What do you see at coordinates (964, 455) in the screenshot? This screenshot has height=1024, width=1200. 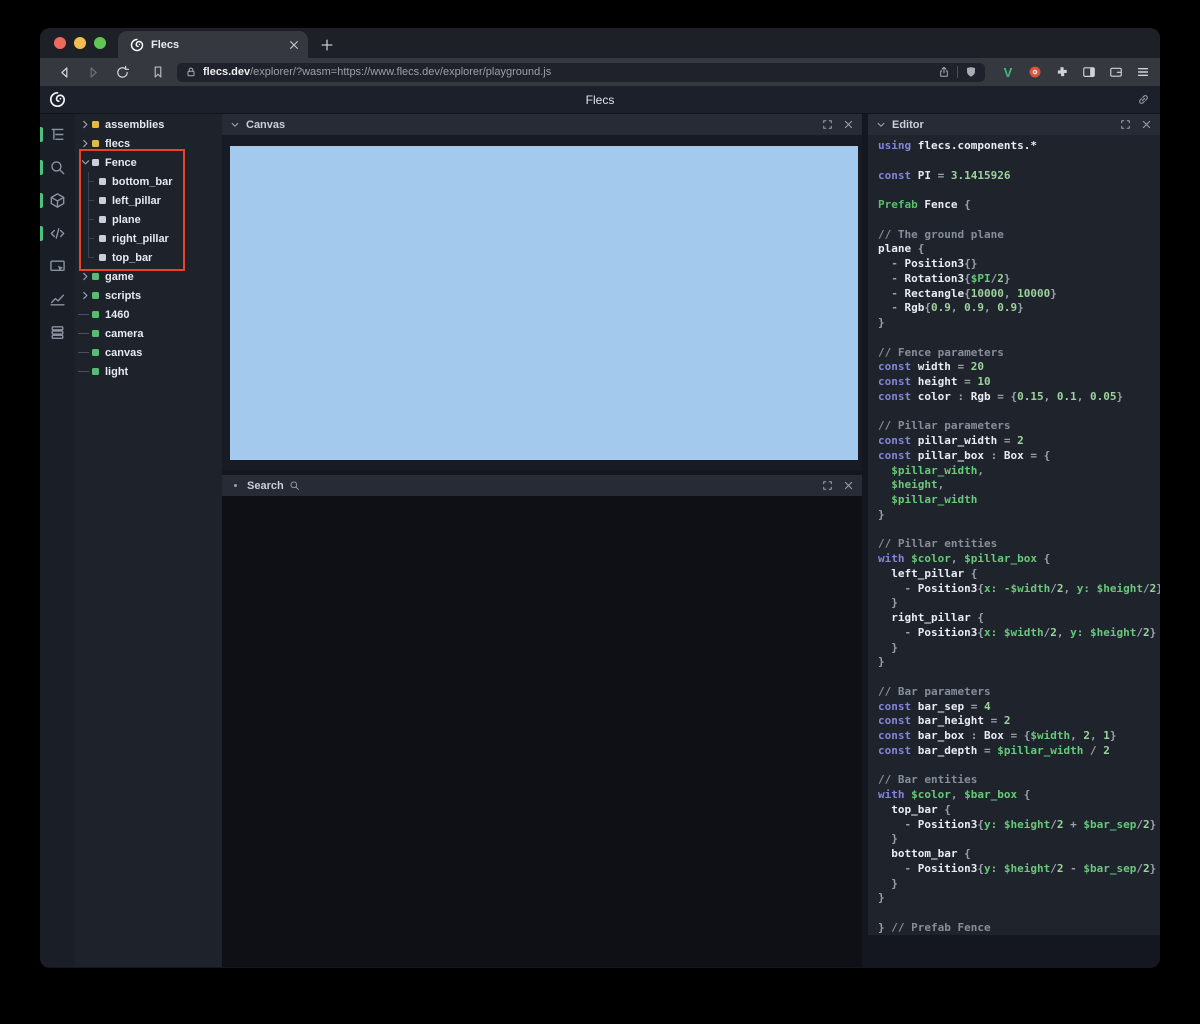 I see `code-line: const pillar_box : Box = {` at bounding box center [964, 455].